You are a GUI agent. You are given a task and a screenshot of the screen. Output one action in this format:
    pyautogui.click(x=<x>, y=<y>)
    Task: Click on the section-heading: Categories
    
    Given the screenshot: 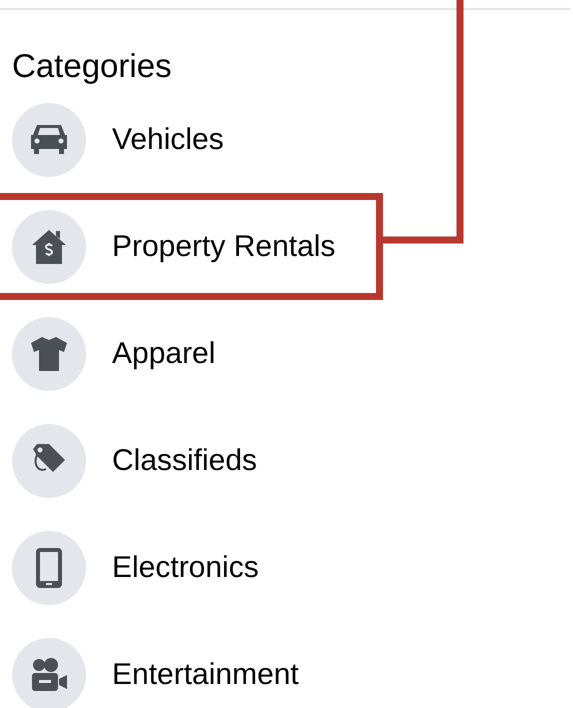 What is the action you would take?
    pyautogui.click(x=92, y=66)
    